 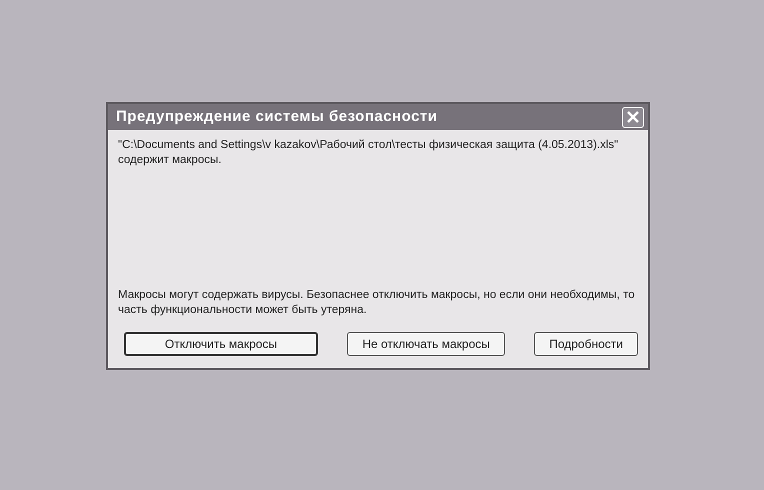 I want to click on dialog-button: Отключить макросы, so click(x=221, y=344).